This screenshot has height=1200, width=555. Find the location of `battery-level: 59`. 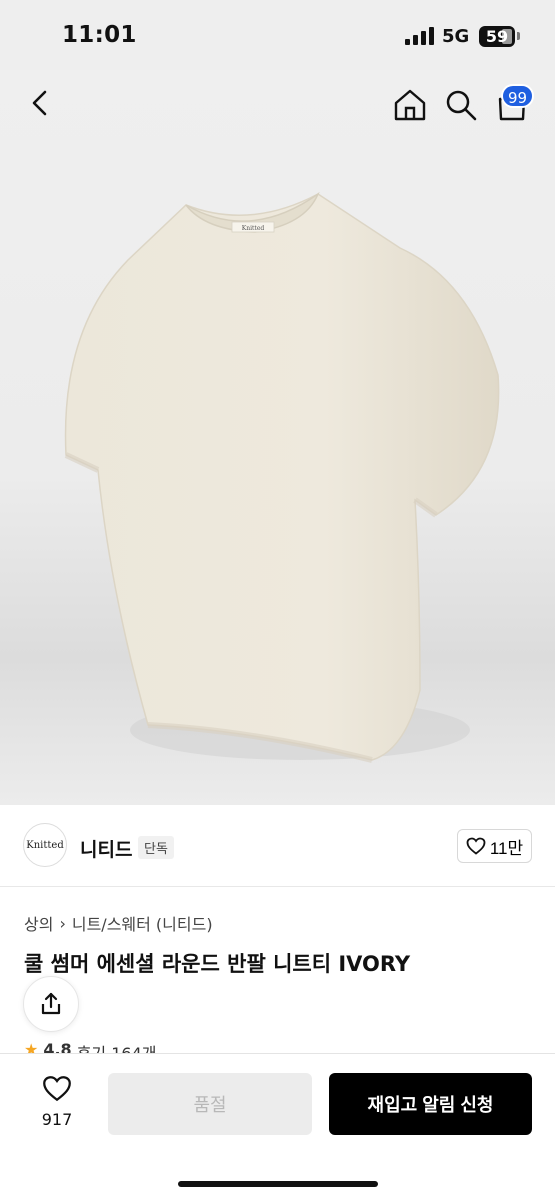

battery-level: 59 is located at coordinates (497, 36).